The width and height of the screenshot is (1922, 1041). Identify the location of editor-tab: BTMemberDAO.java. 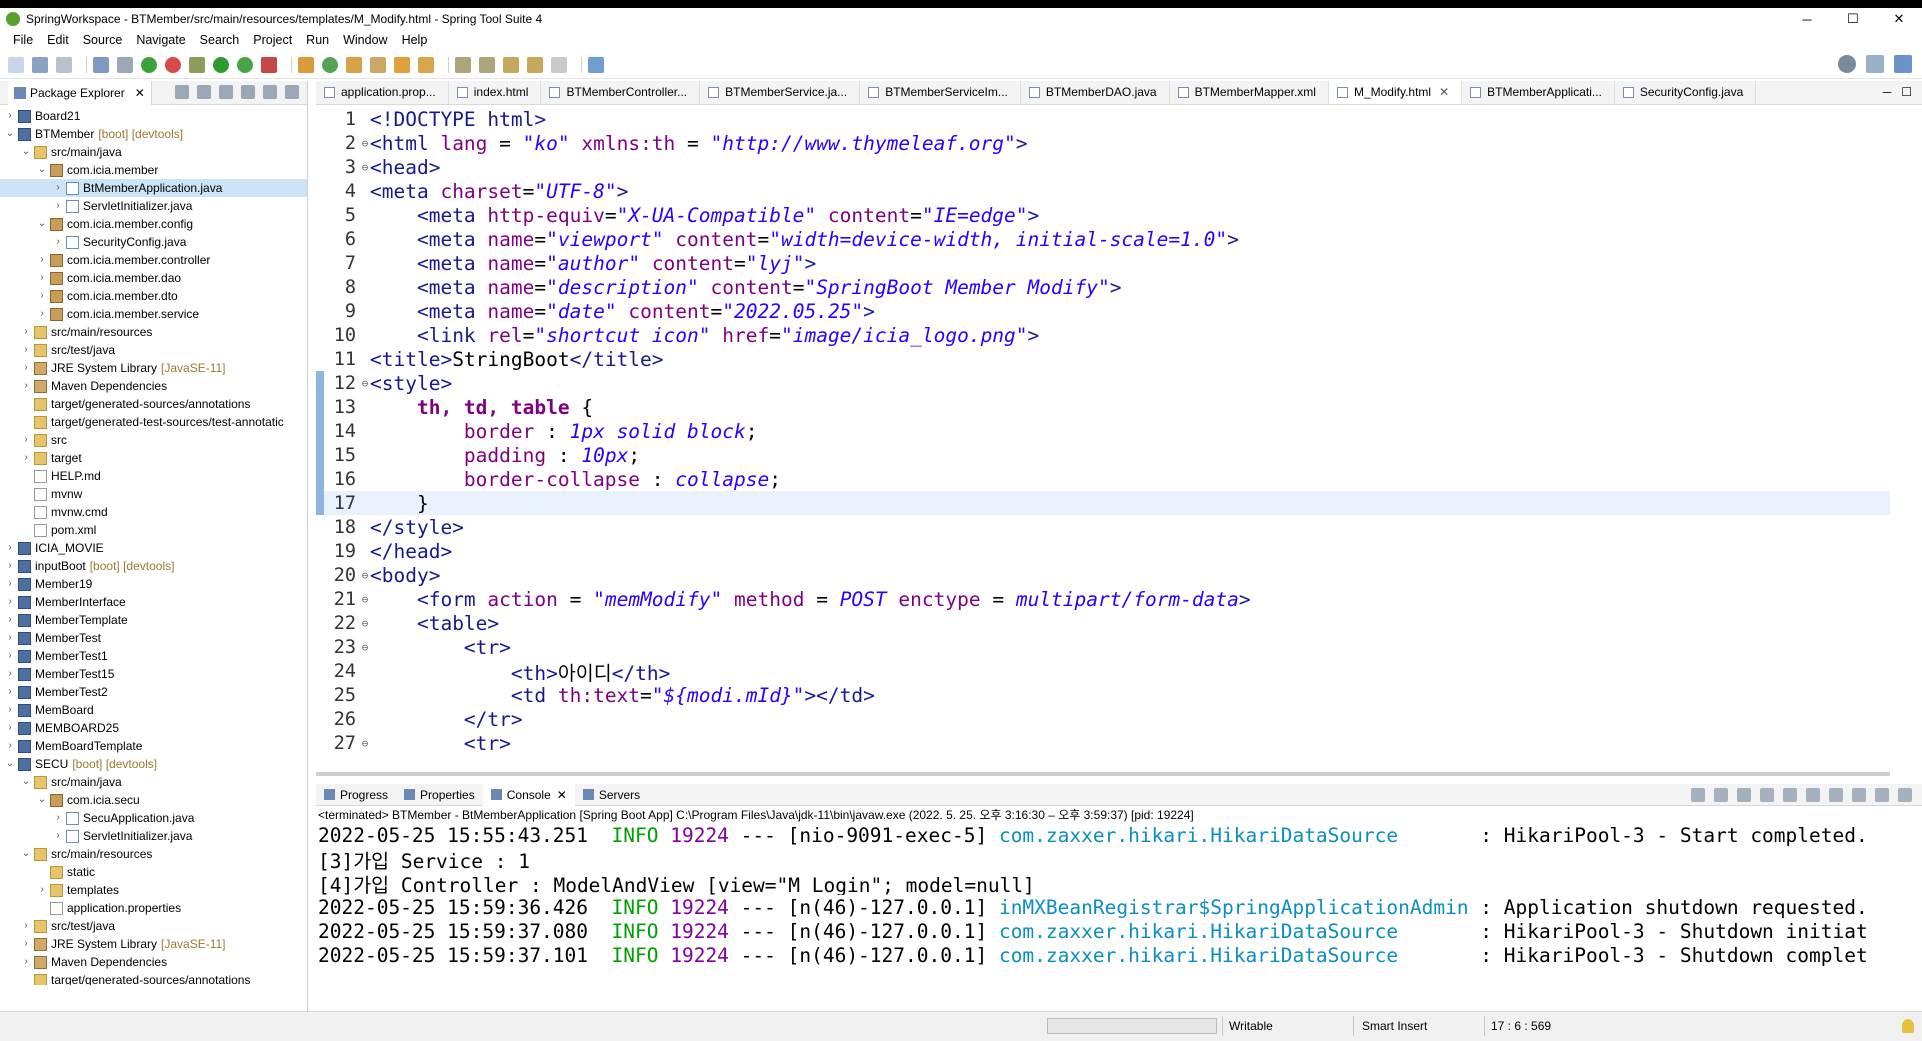
(1095, 92).